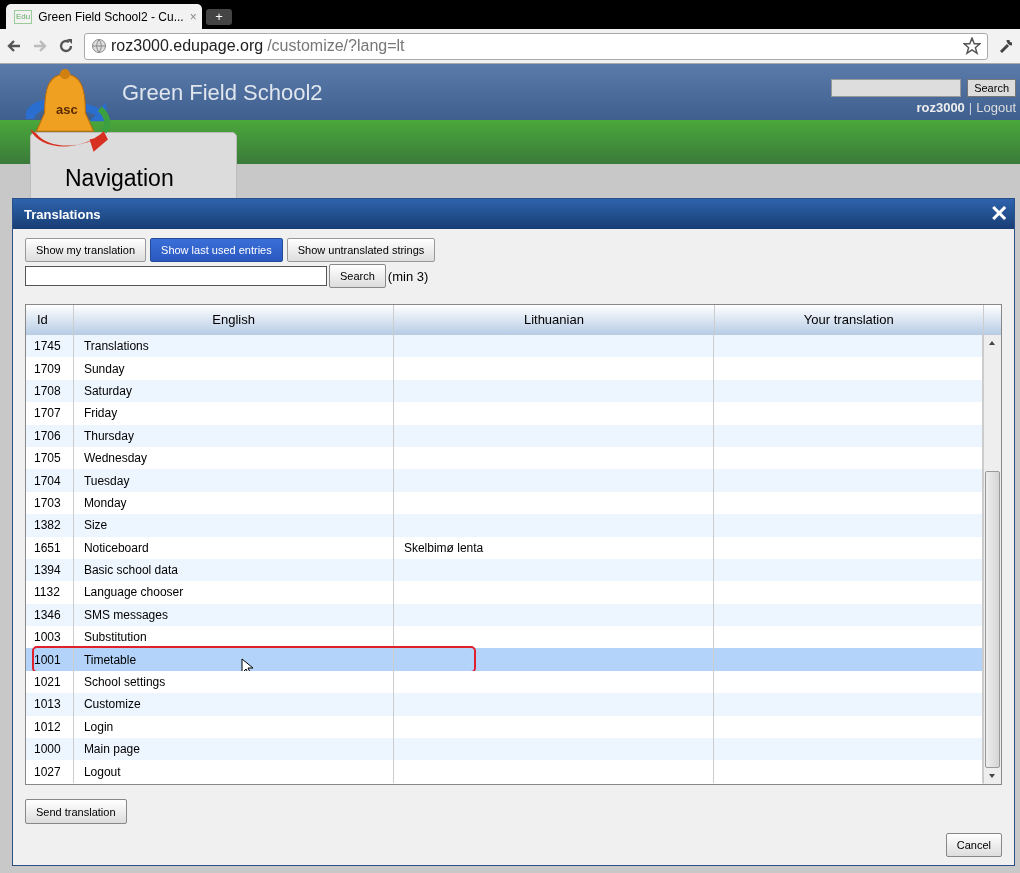  I want to click on id-cell: 1704, so click(50, 480).